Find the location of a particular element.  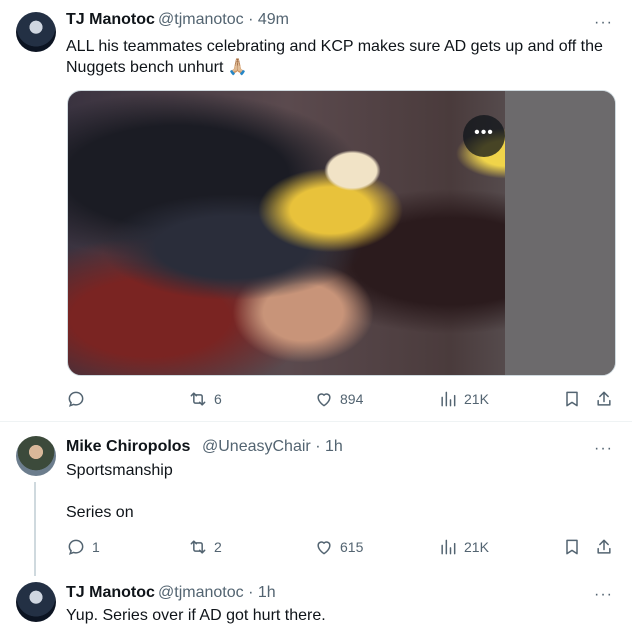

author-handle: @tjmanotoc · 49m is located at coordinates (223, 20).